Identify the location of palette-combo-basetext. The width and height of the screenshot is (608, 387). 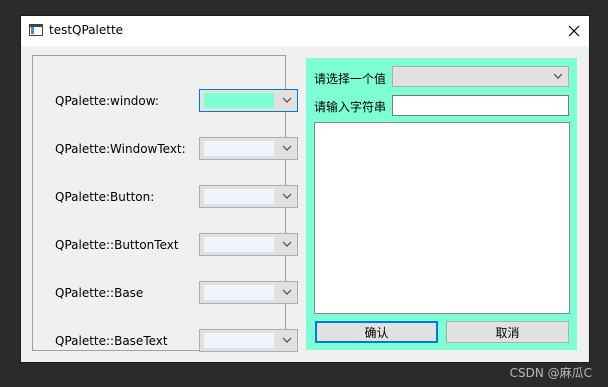
(248, 340).